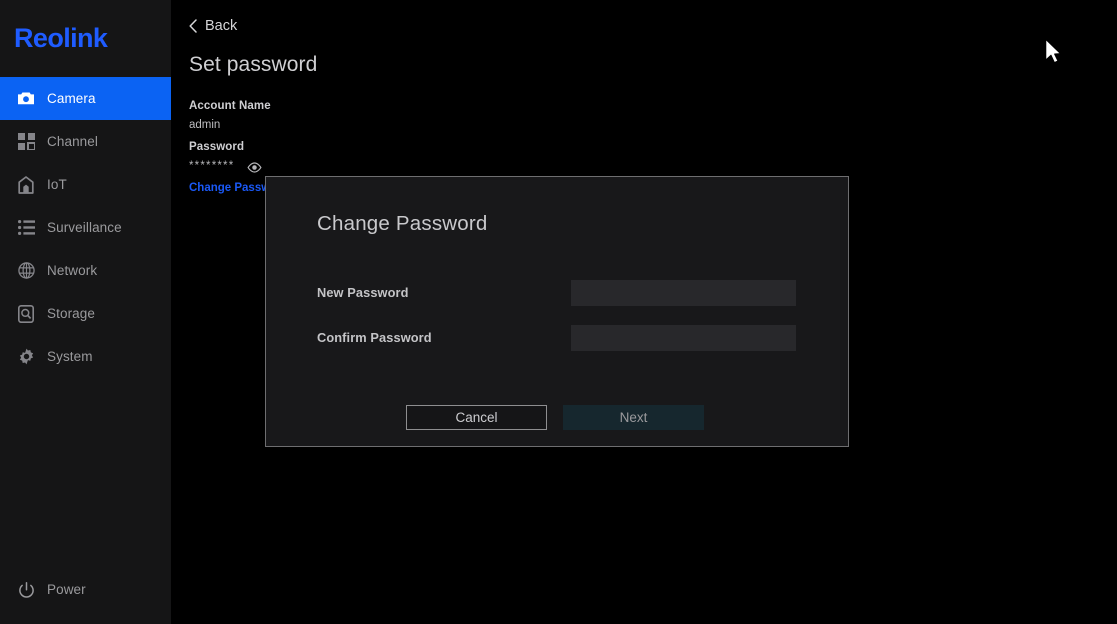  I want to click on sidebar-item-label: System, so click(70, 356).